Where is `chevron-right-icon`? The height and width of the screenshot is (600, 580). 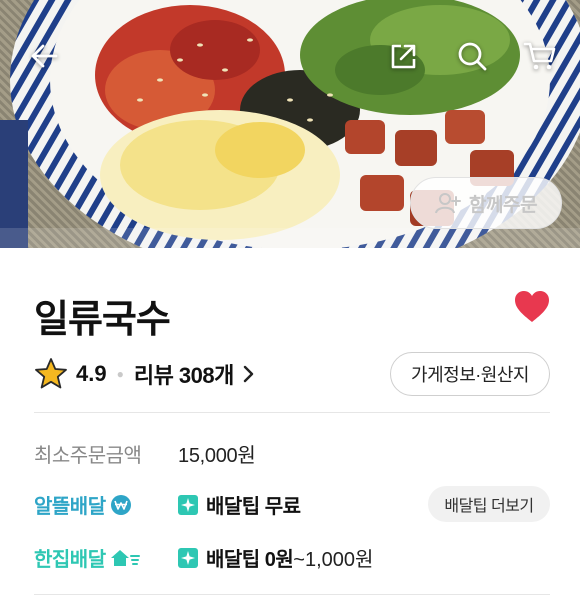 chevron-right-icon is located at coordinates (248, 374).